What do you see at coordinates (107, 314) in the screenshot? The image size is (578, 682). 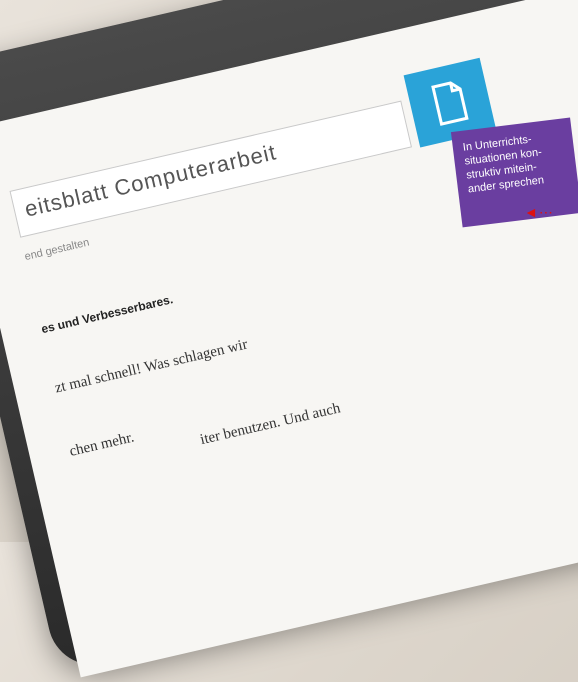 I see `text-line: es und Verbesserbares.` at bounding box center [107, 314].